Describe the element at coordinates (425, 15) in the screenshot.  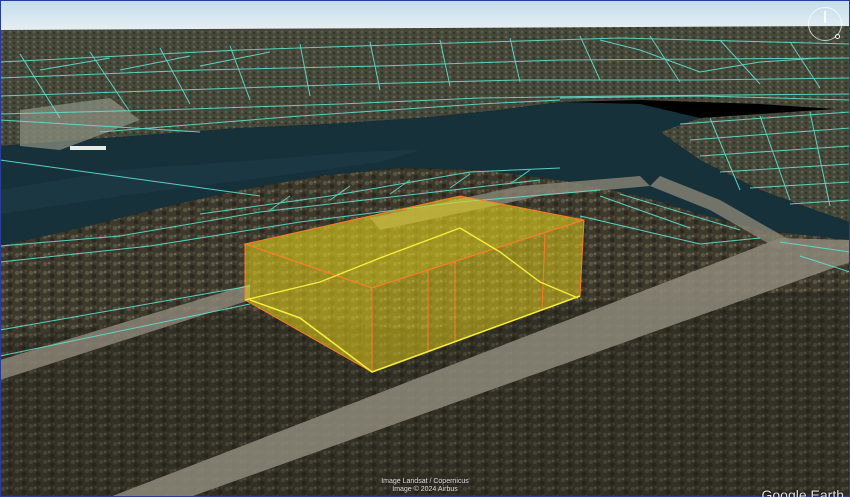
I see `sky` at that location.